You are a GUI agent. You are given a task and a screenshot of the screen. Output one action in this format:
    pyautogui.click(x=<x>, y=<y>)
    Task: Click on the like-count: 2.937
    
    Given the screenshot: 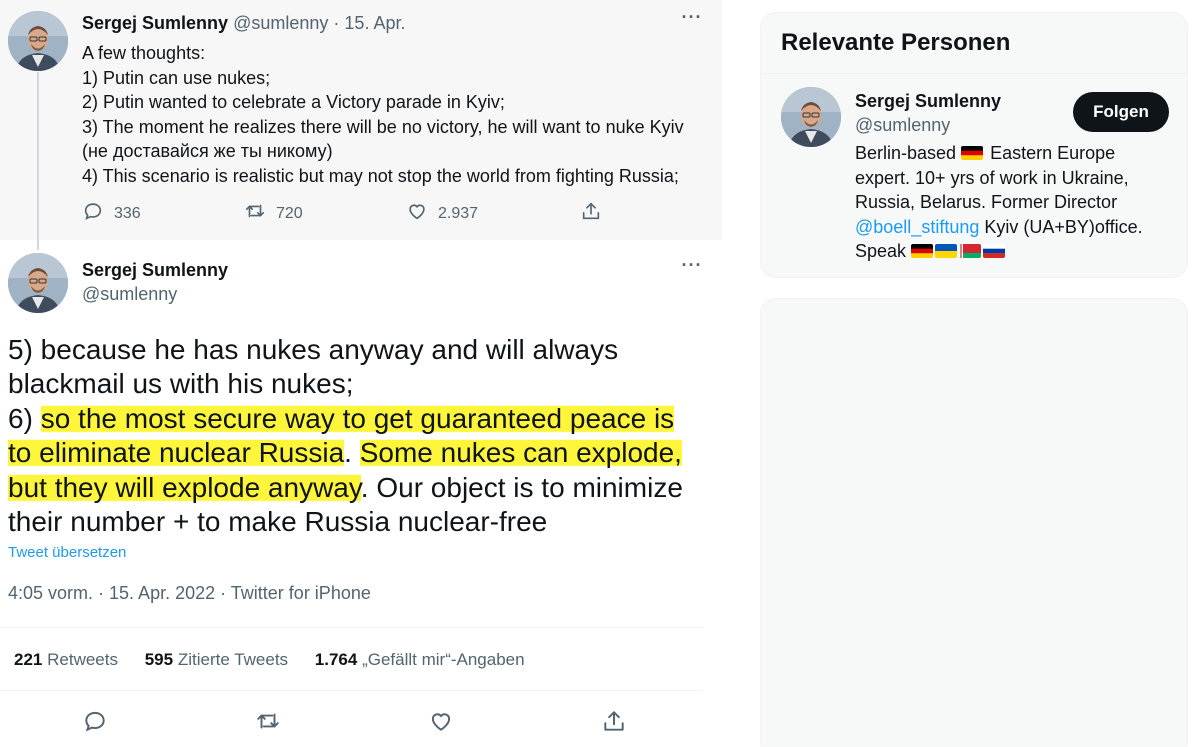 What is the action you would take?
    pyautogui.click(x=458, y=213)
    